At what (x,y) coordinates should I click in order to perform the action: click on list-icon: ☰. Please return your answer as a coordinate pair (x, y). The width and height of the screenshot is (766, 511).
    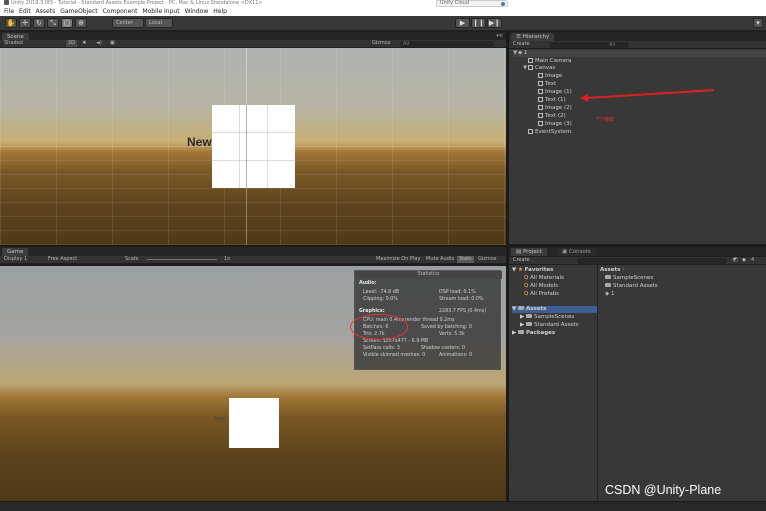
    Looking at the image, I should click on (519, 37).